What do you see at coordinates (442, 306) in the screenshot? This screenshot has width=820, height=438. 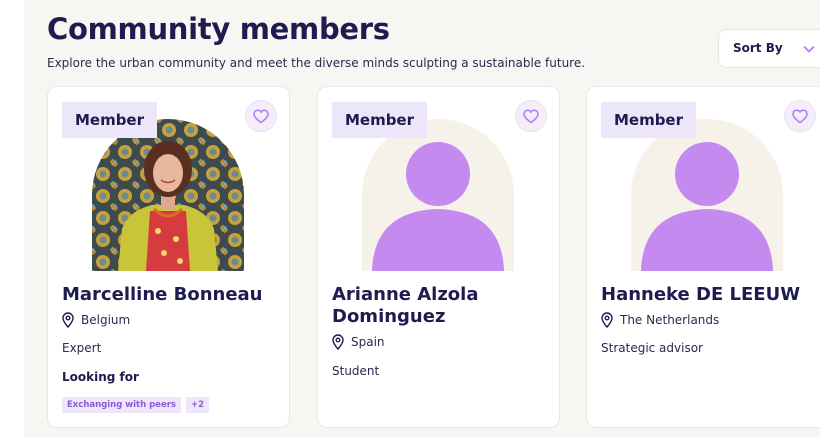 I see `member-name: Arianne Alzola Dominguez` at bounding box center [442, 306].